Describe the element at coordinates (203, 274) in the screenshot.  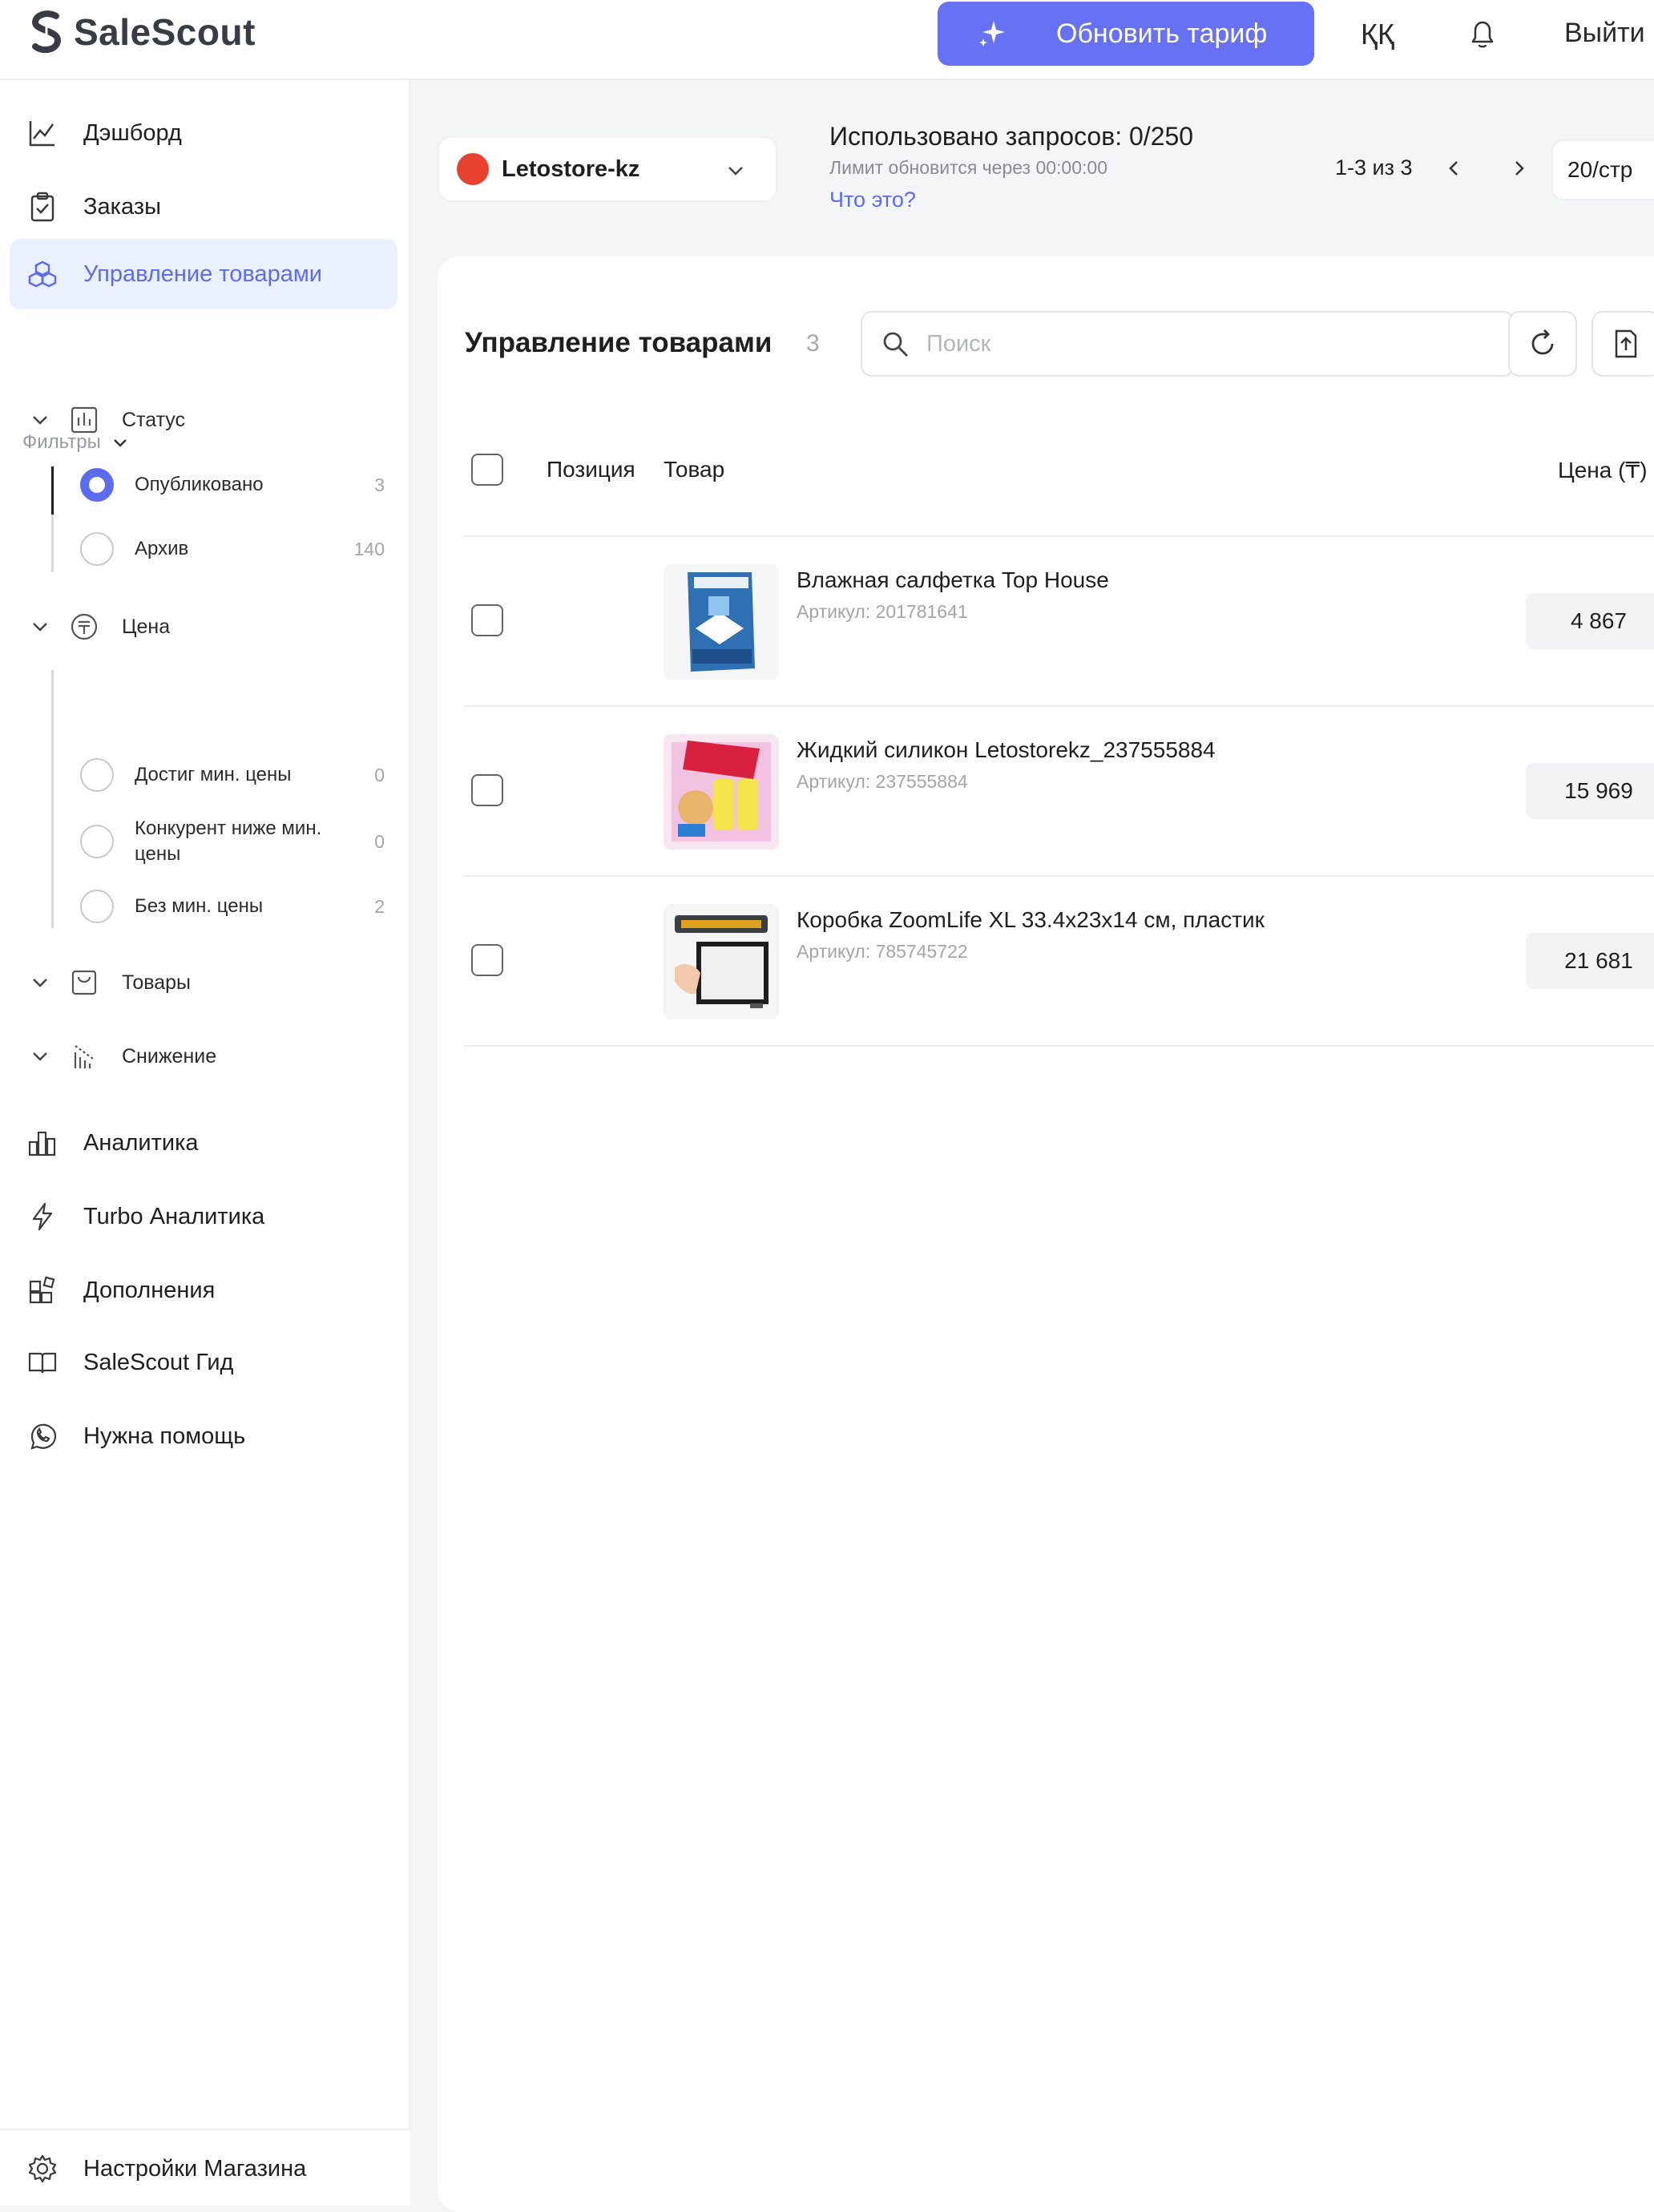
I see `nav-item-product-management: Управление товарами` at that location.